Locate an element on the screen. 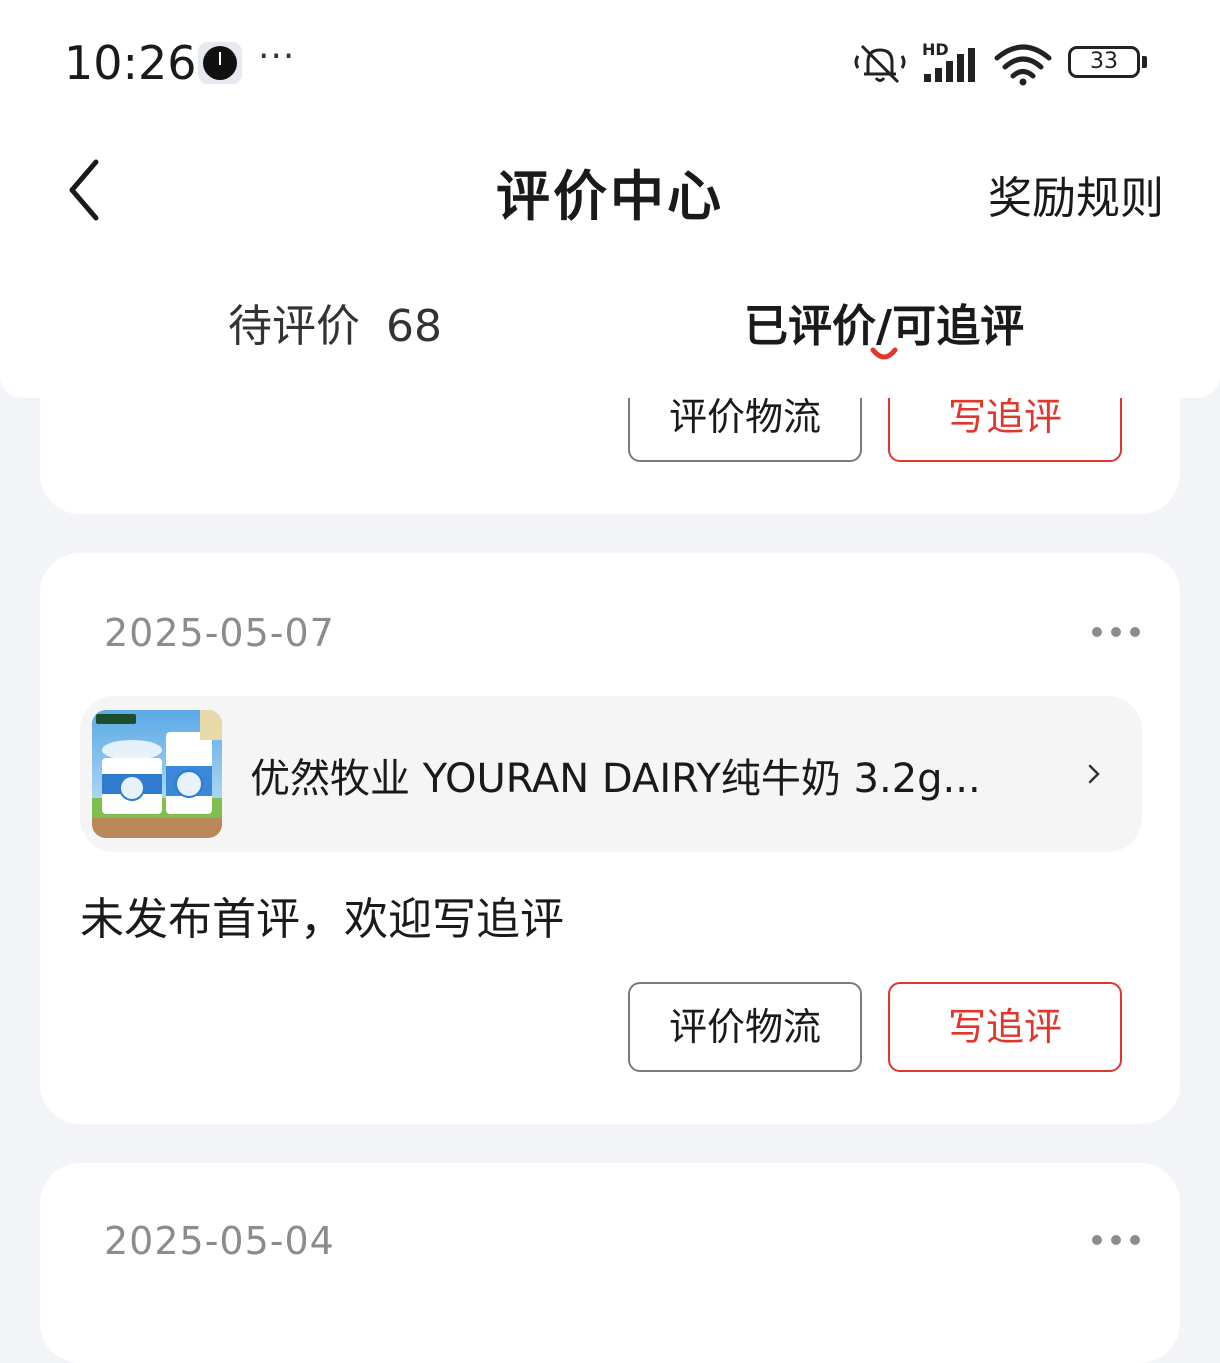  order-date: 2025-05-04 is located at coordinates (219, 1241).